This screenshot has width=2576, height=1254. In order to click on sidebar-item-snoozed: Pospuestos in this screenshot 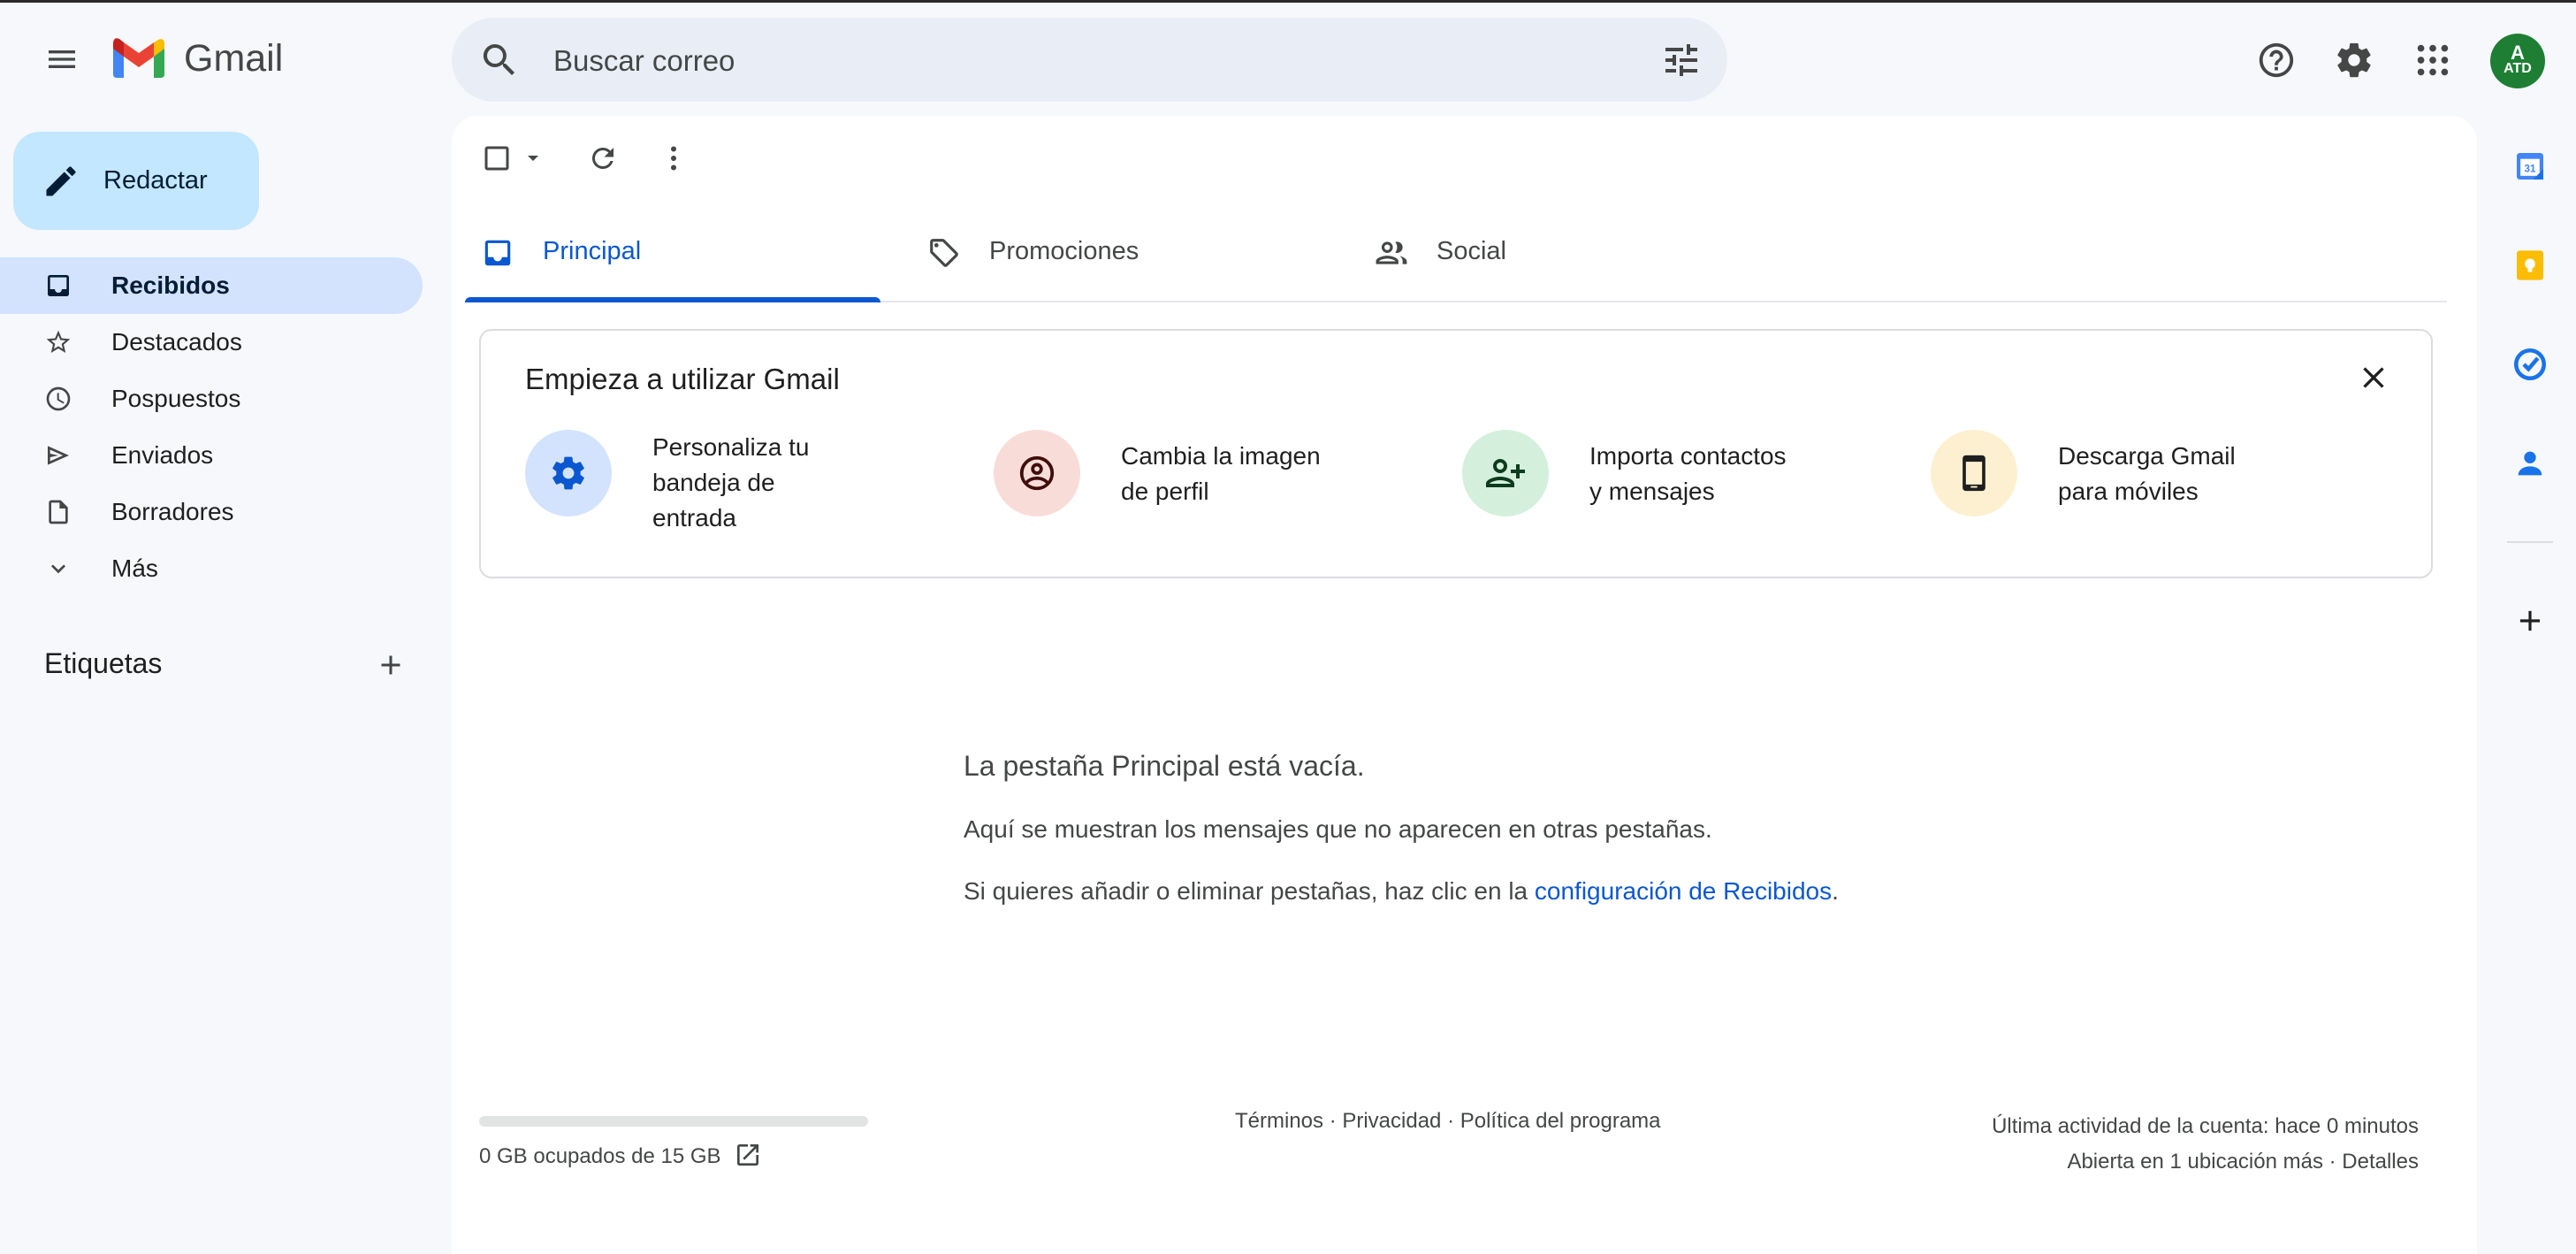, I will do `click(211, 399)`.